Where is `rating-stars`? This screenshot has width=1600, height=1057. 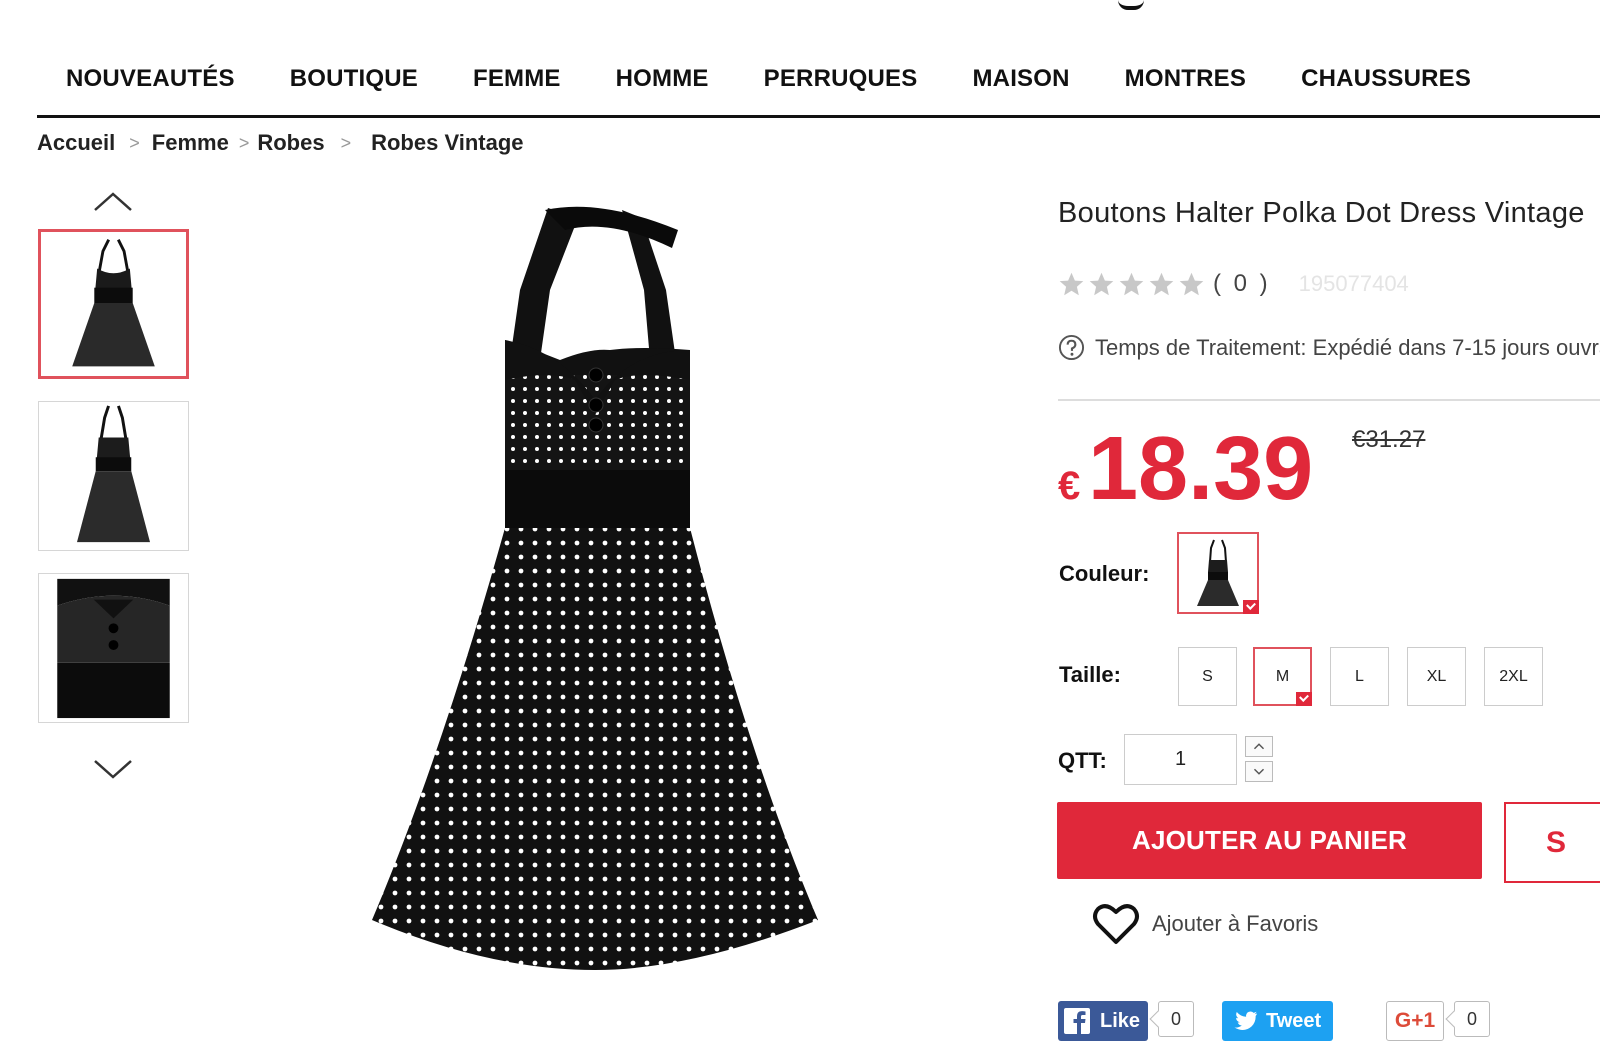 rating-stars is located at coordinates (1131, 284).